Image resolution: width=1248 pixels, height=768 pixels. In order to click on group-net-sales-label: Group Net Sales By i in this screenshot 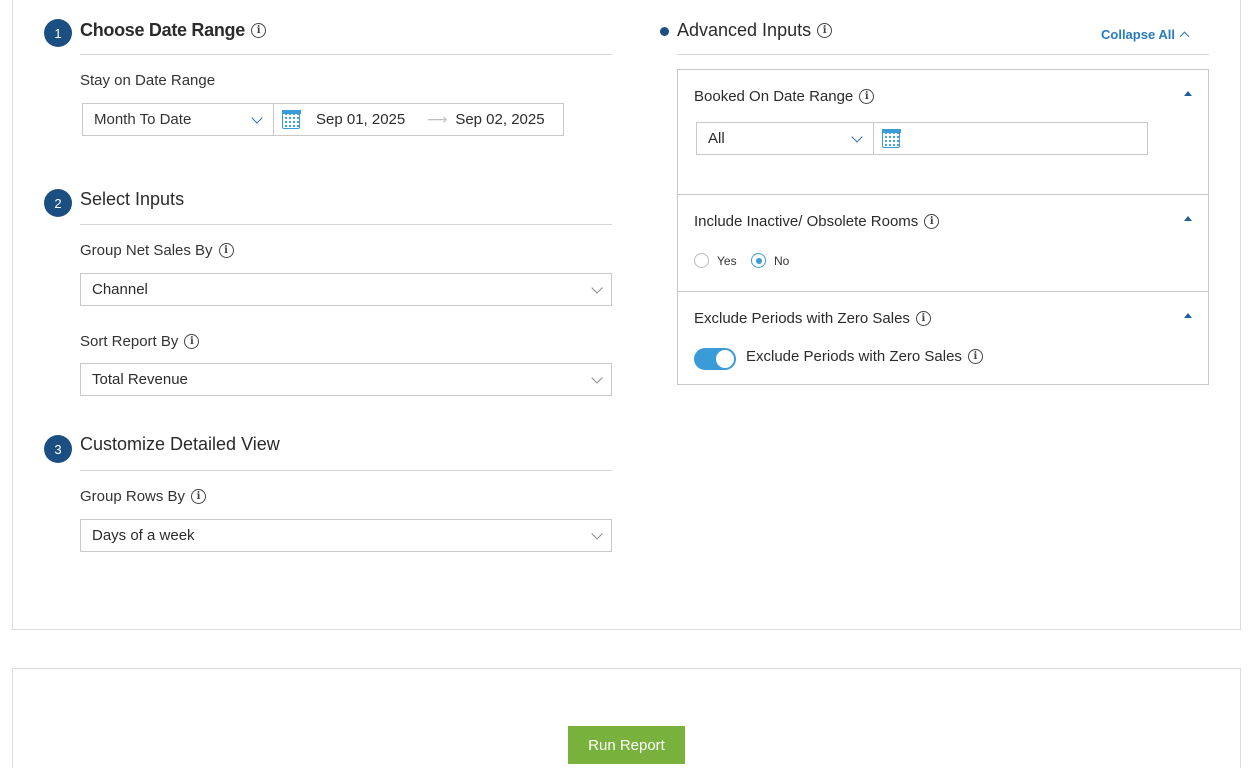, I will do `click(157, 250)`.